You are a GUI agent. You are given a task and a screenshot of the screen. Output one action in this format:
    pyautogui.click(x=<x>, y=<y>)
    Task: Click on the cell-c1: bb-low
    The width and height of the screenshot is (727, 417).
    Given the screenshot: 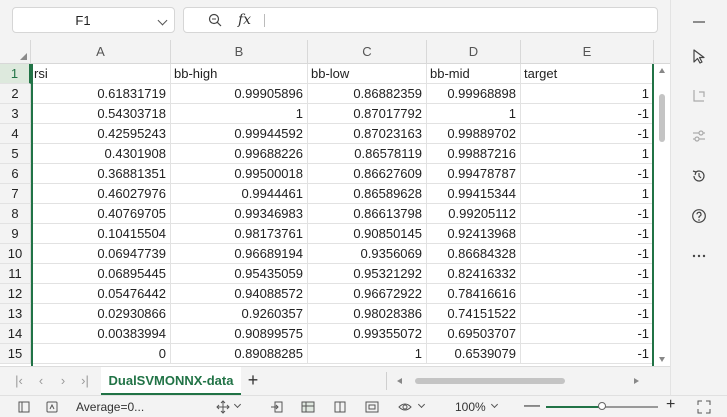 What is the action you would take?
    pyautogui.click(x=367, y=74)
    